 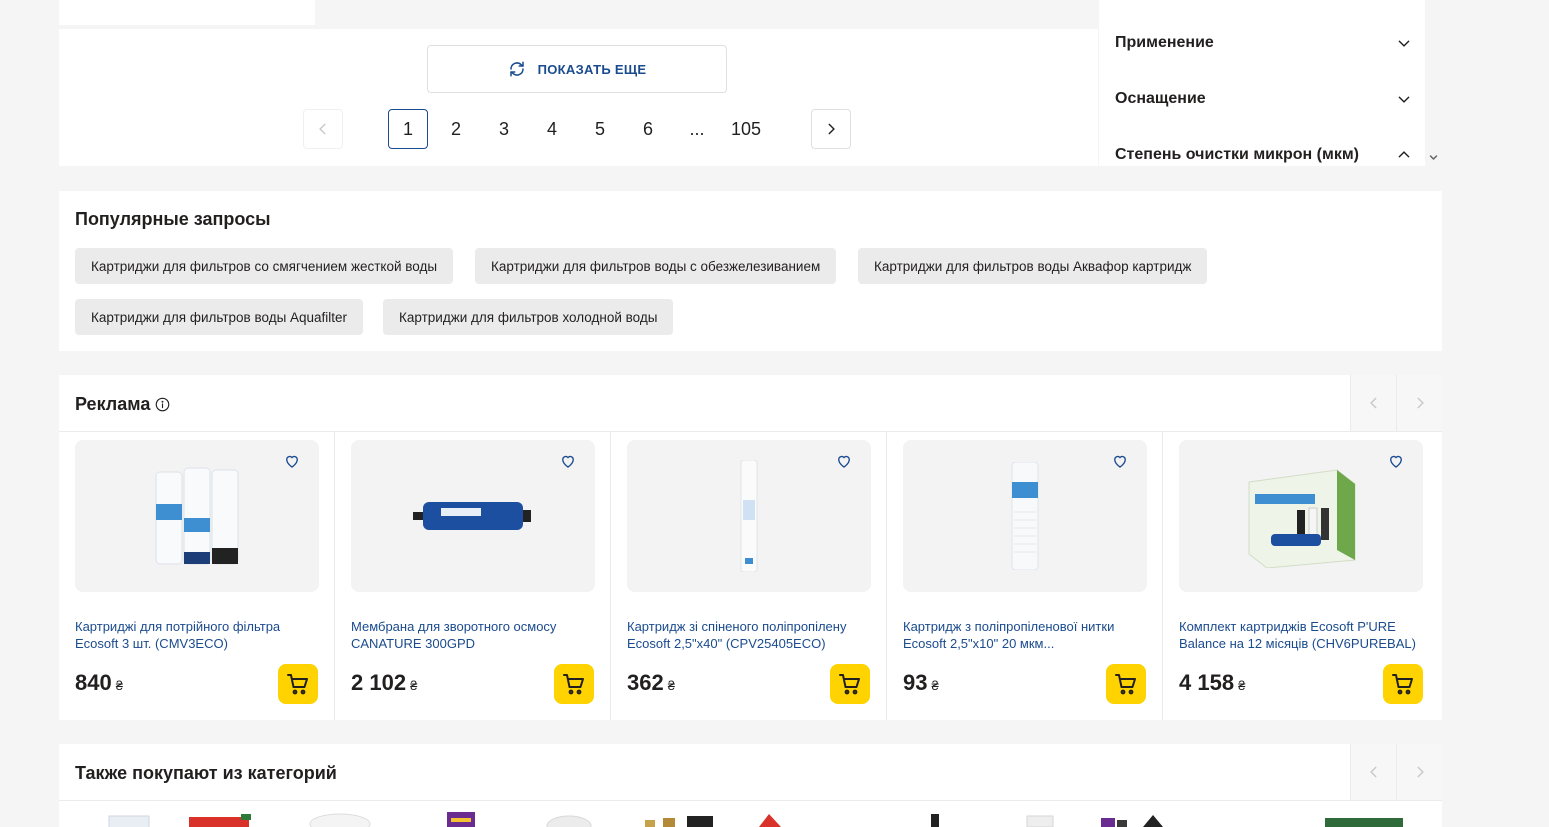 I want to click on also-bought-categories: Также покупают из категорий, so click(x=750, y=785).